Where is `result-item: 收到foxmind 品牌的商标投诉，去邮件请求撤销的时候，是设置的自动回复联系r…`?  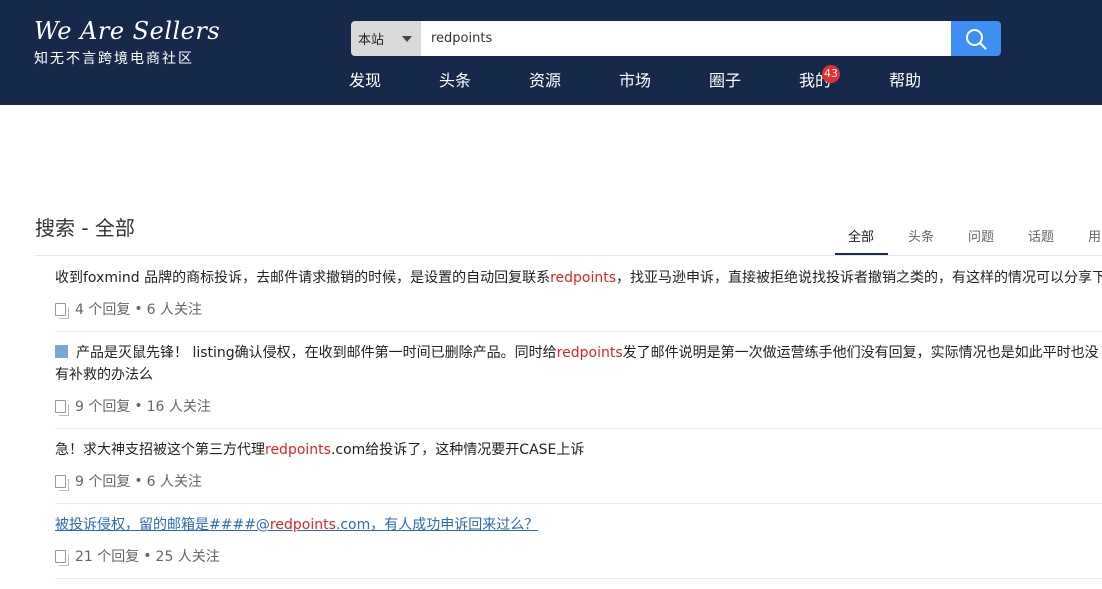
result-item: 收到foxmind 品牌的商标投诉，去邮件请求撤销的时候，是设置的自动回复联系r… is located at coordinates (578, 293).